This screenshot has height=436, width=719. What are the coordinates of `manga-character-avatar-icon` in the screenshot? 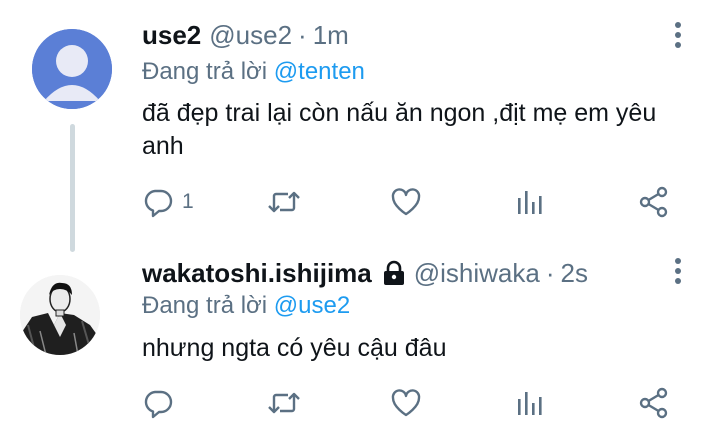 It's located at (60, 315).